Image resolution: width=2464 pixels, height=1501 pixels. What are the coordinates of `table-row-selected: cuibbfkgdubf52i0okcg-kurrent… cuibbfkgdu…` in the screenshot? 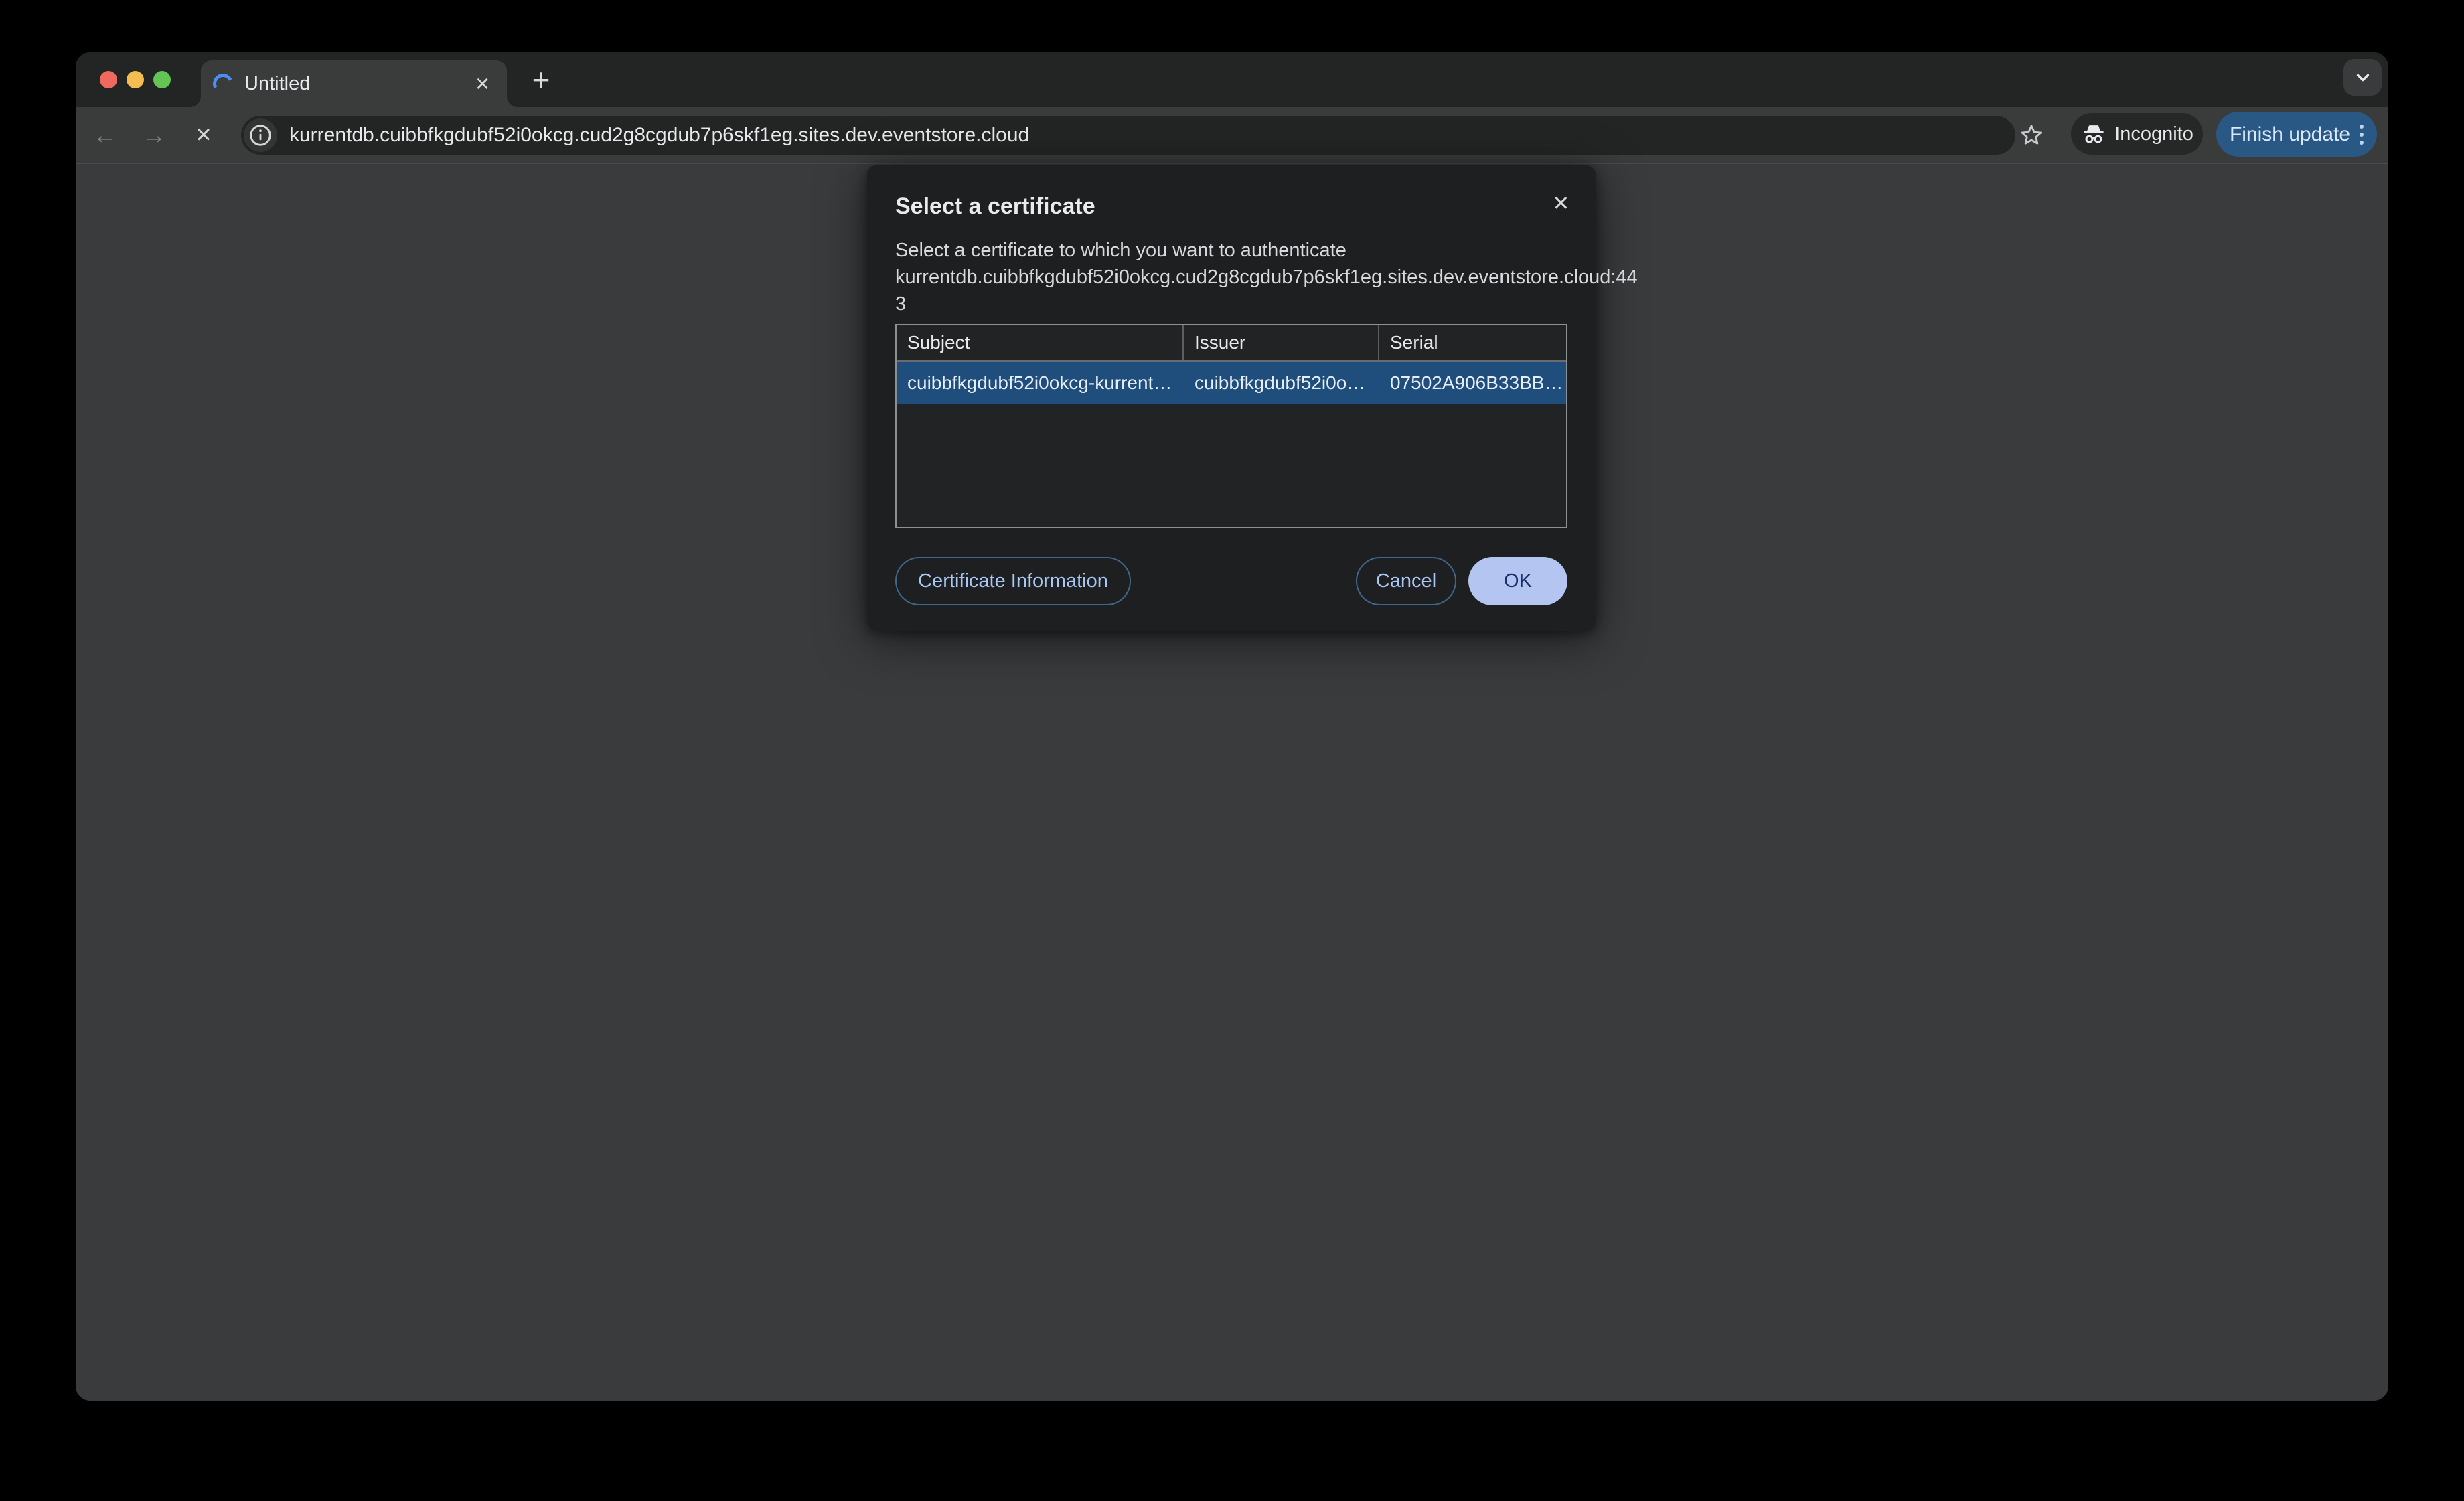 It's located at (1231, 383).